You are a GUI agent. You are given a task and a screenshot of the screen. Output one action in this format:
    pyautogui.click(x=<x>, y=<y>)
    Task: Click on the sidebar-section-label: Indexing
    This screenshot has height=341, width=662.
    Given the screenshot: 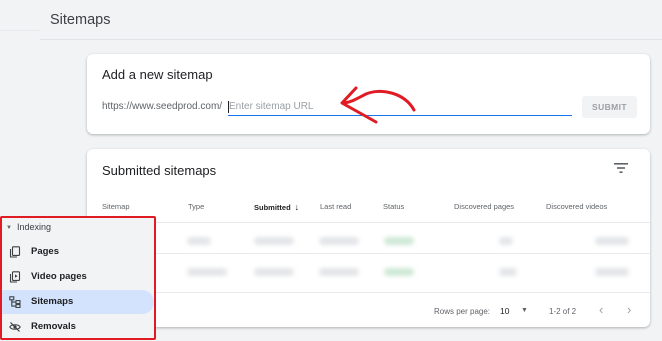 What is the action you would take?
    pyautogui.click(x=33, y=227)
    